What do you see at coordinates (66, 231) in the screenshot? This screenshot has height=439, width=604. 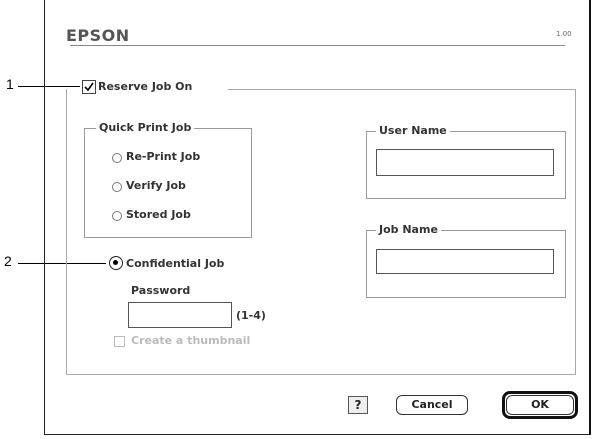 I see `reserve-group-left-rule` at bounding box center [66, 231].